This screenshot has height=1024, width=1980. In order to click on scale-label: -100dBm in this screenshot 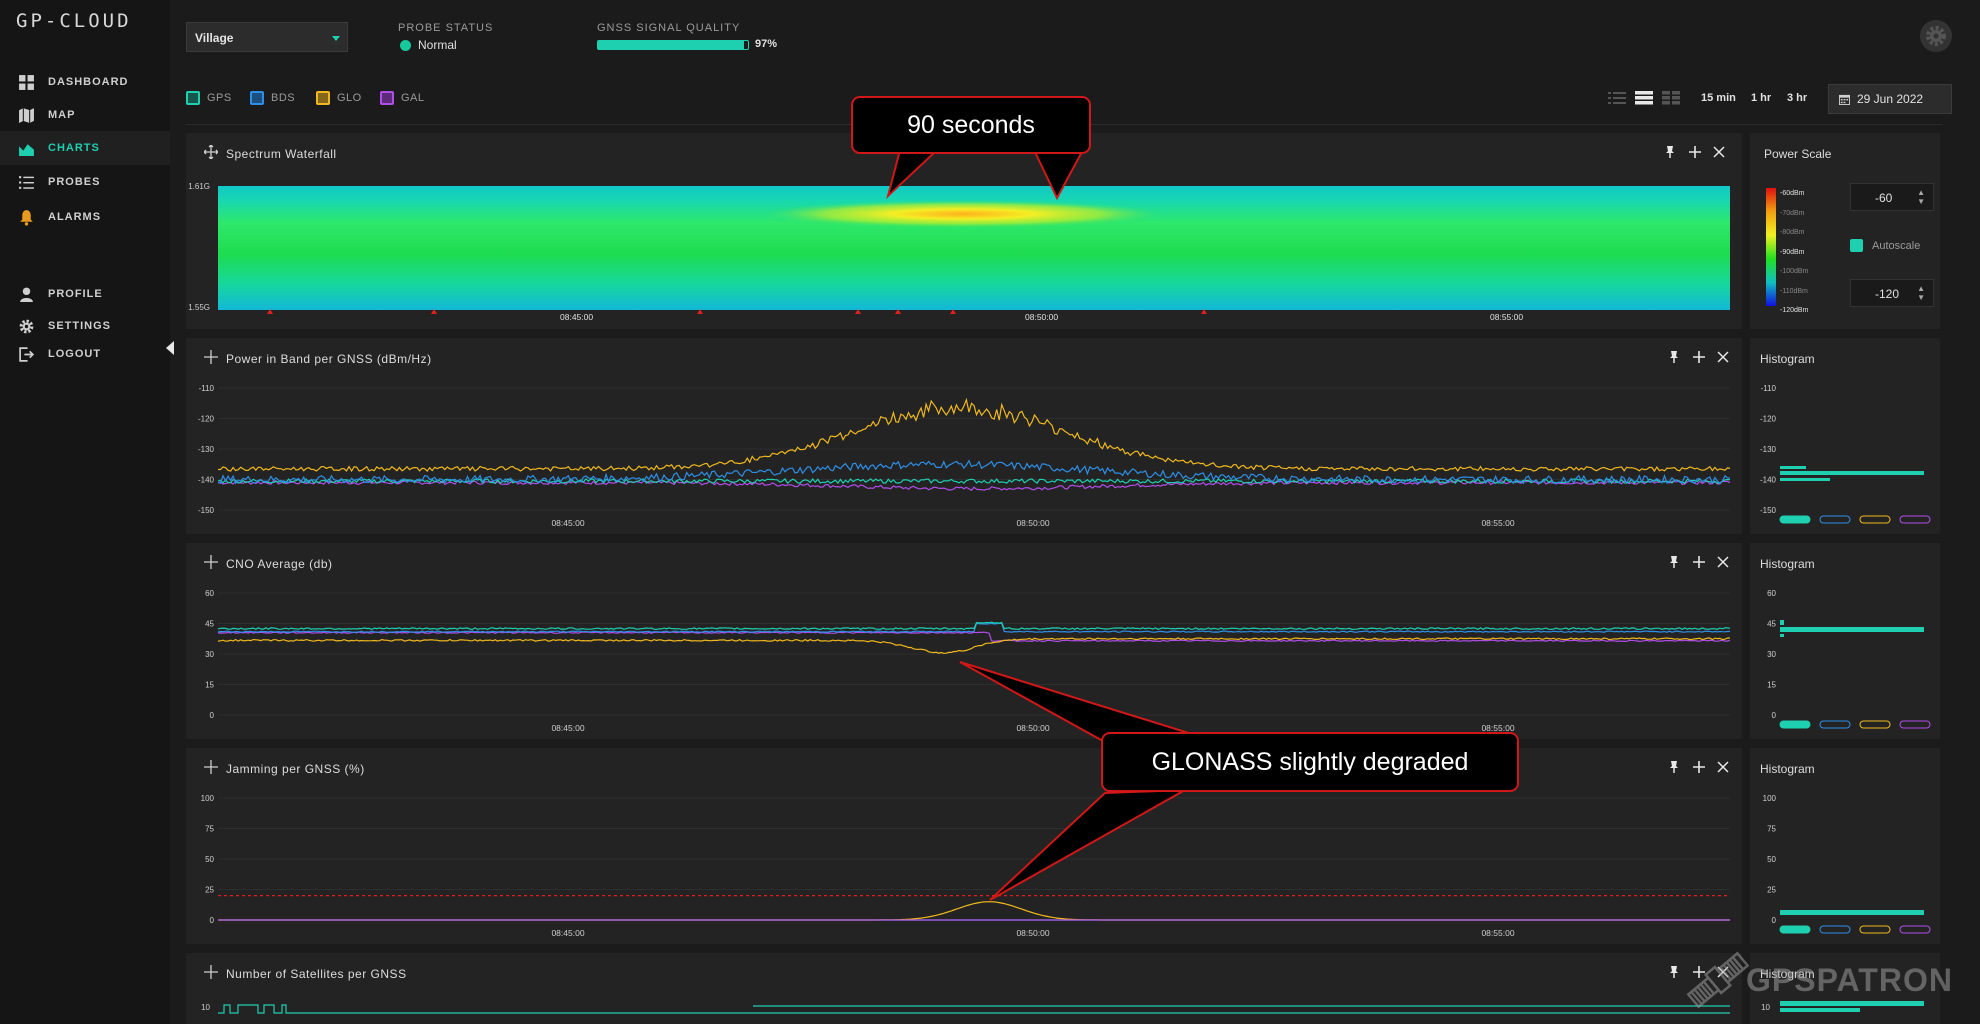, I will do `click(1794, 271)`.